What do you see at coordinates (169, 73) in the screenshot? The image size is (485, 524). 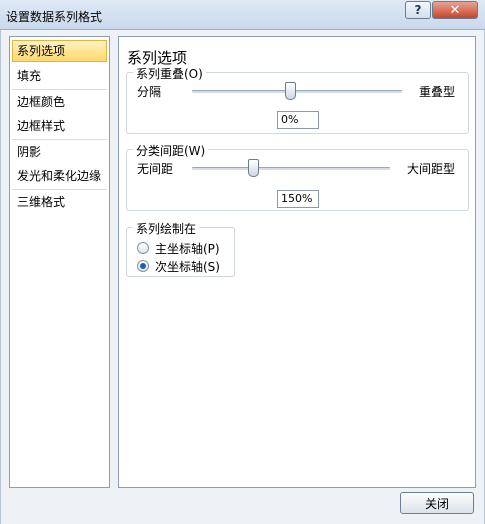 I see `series-overlap-label: 系列重叠(O)` at bounding box center [169, 73].